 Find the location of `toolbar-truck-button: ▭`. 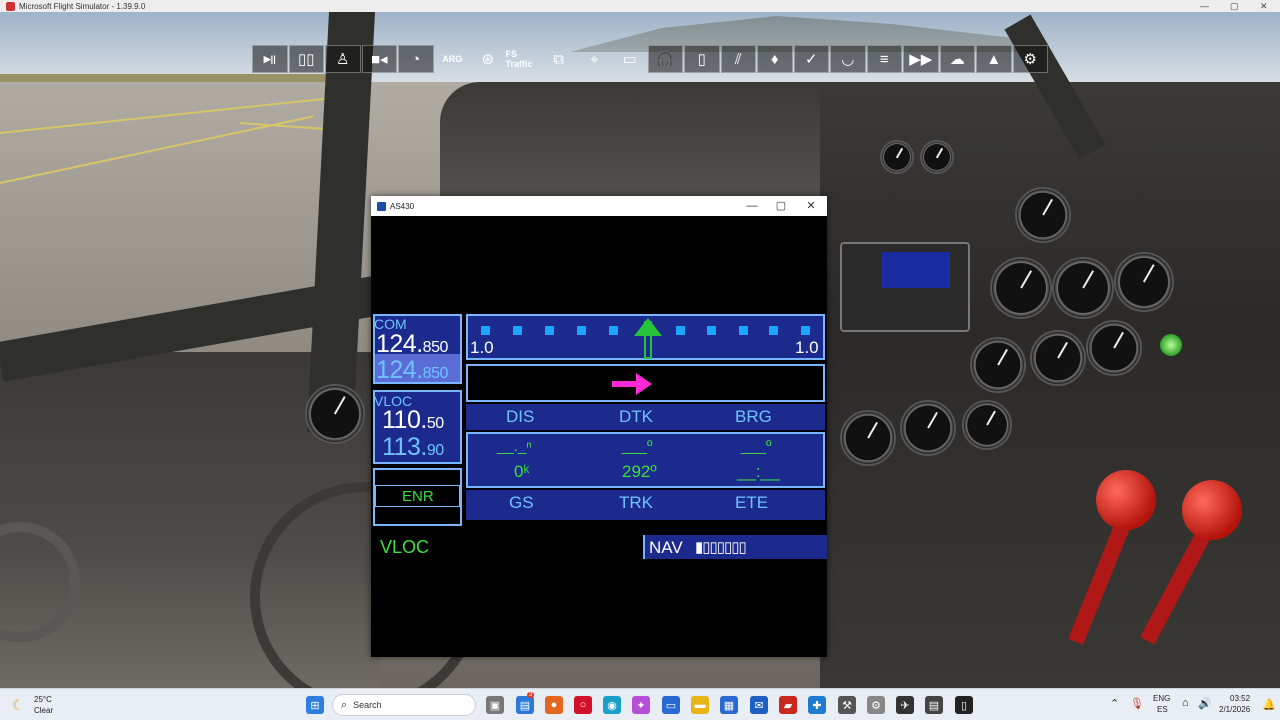

toolbar-truck-button: ▭ is located at coordinates (630, 59).